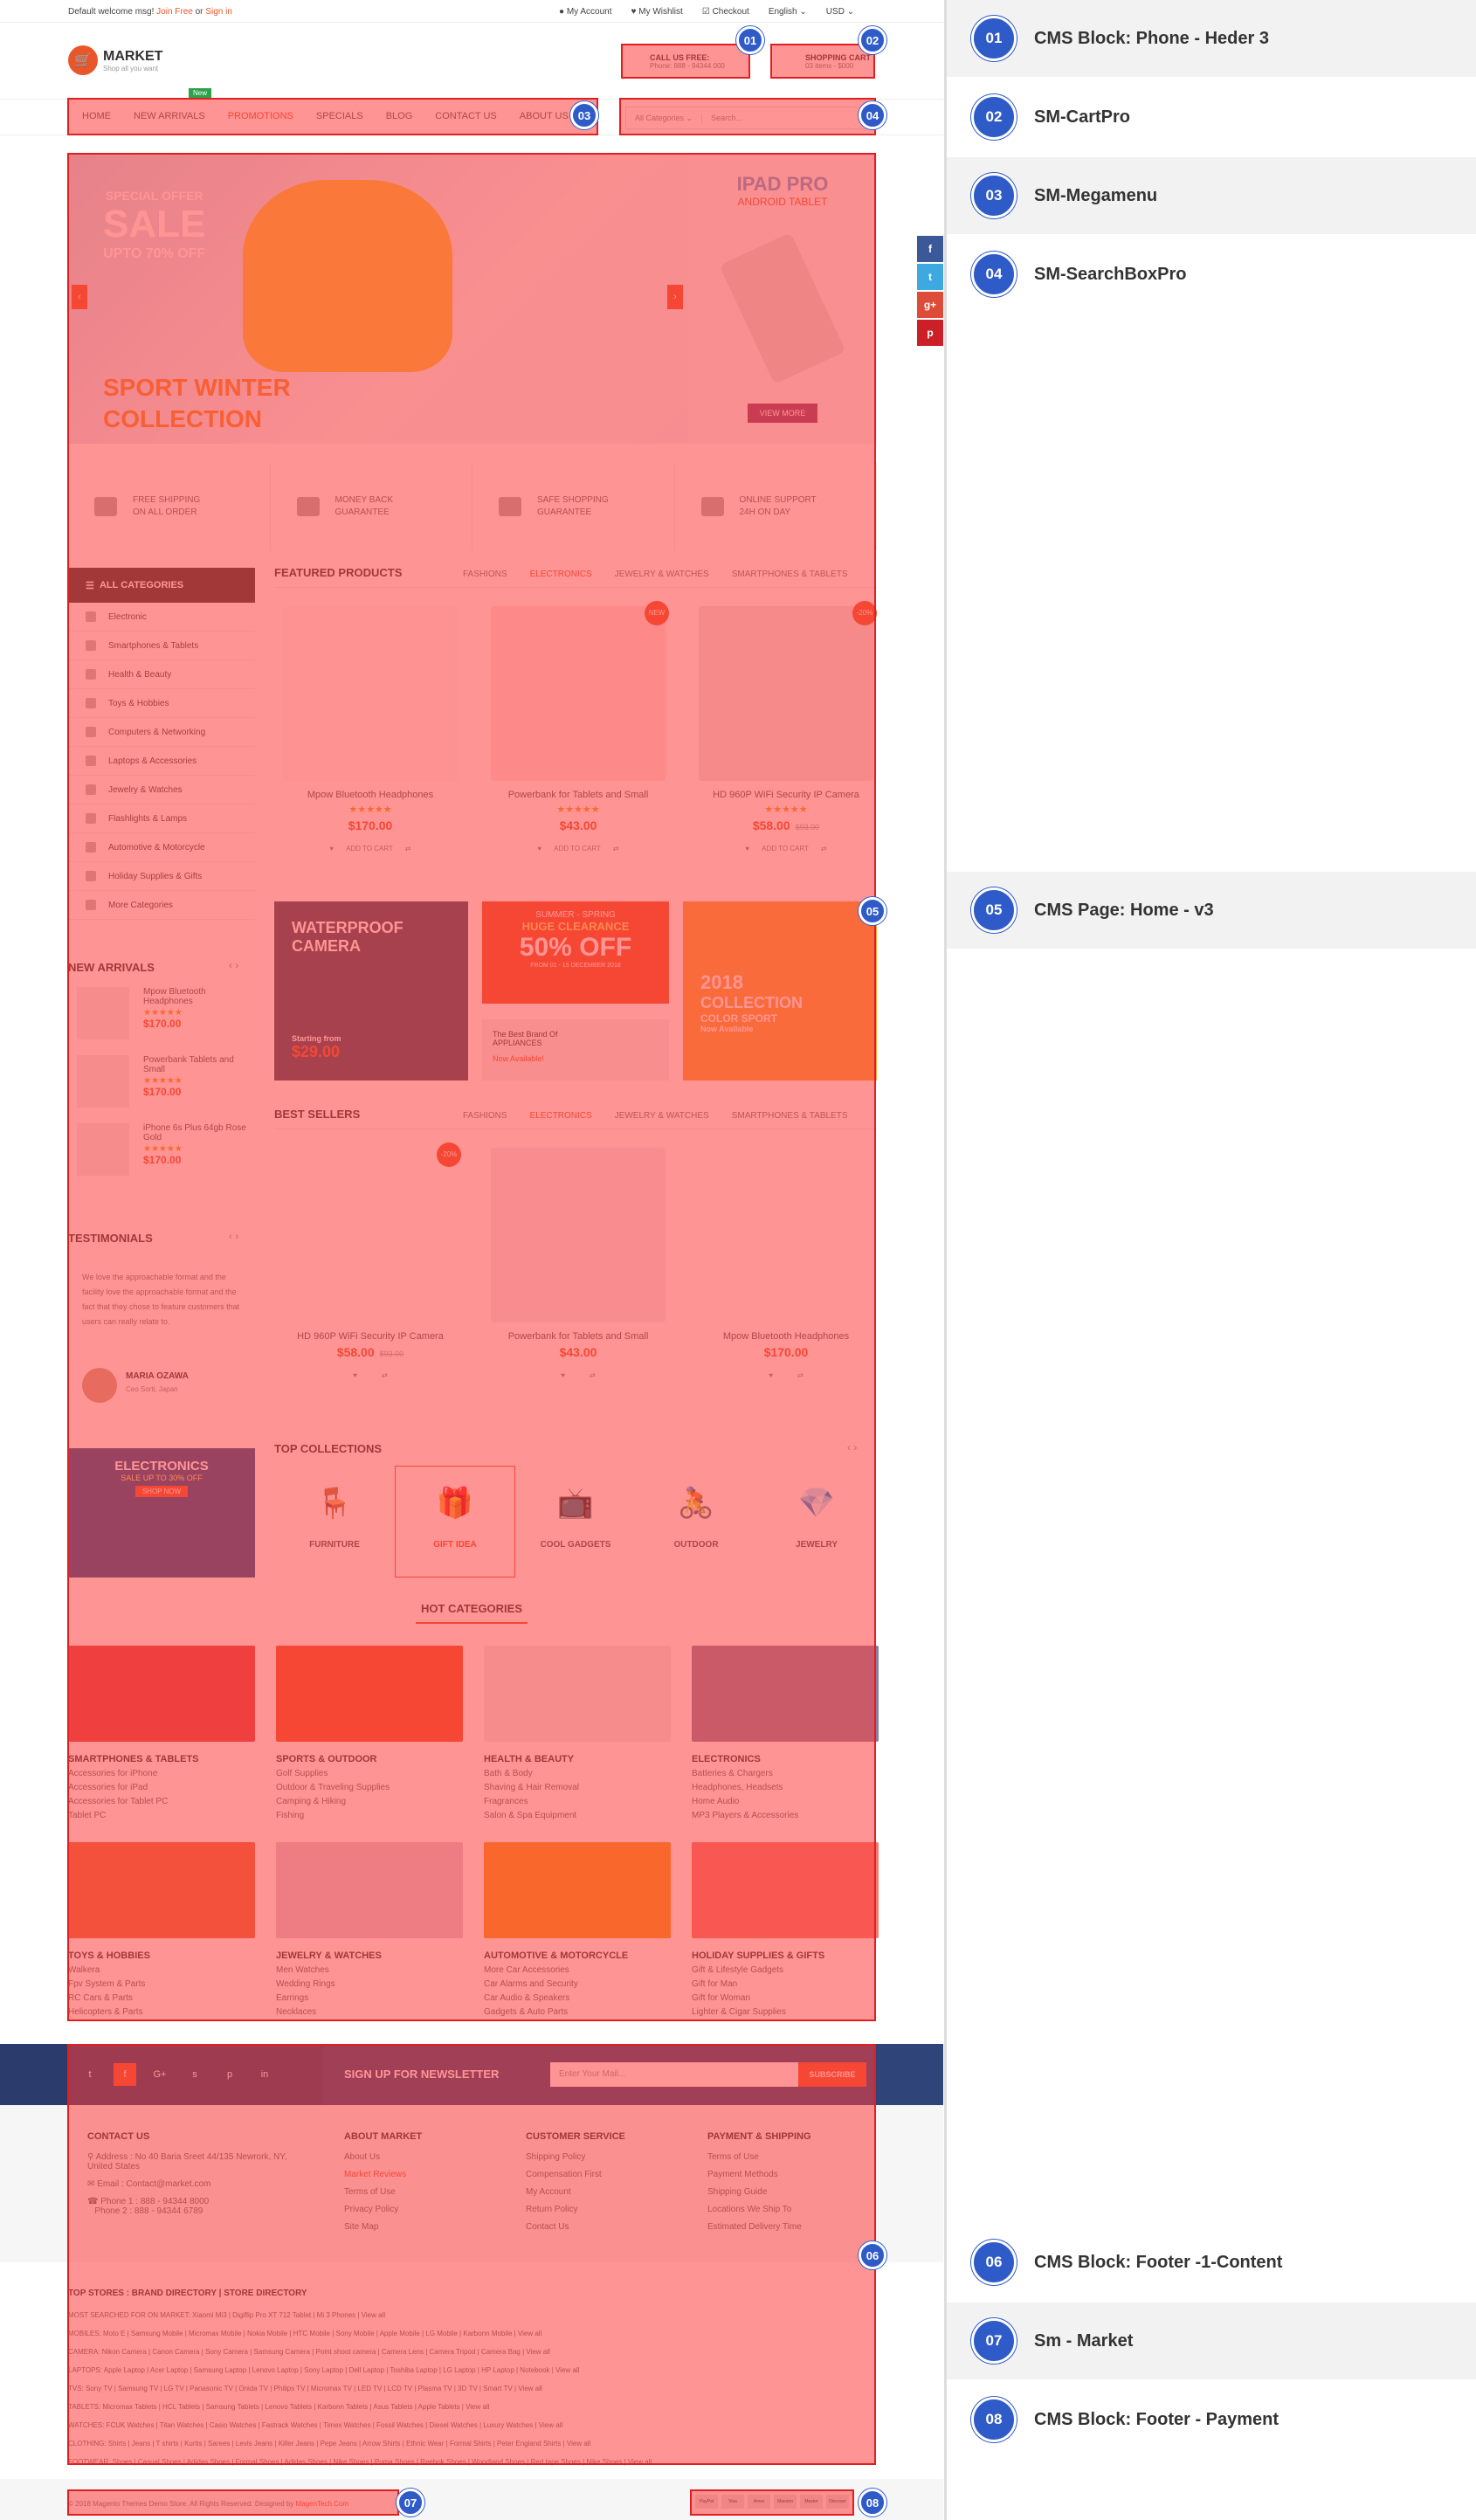  I want to click on footer-social-icon: s, so click(194, 2074).